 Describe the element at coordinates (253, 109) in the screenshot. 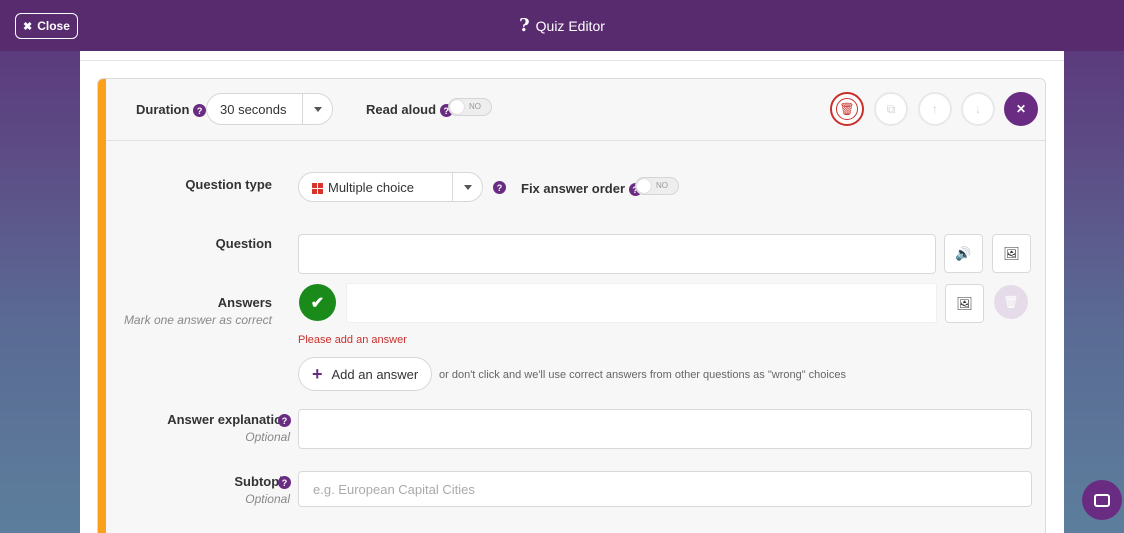

I see `duration-value: 30 seconds` at that location.